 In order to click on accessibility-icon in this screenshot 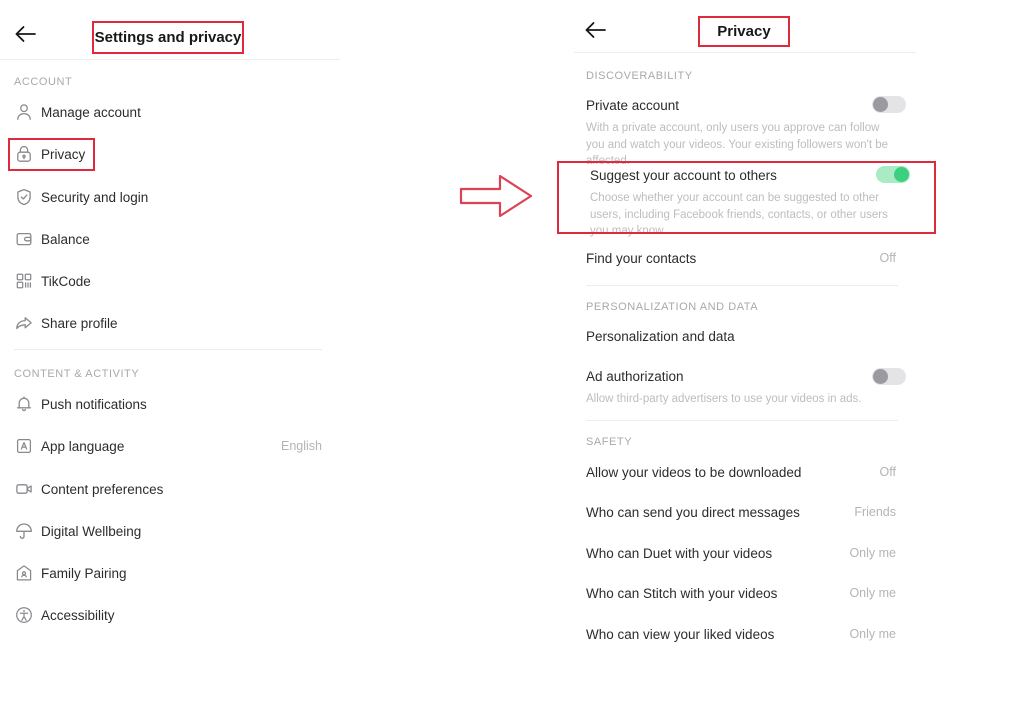, I will do `click(24, 615)`.